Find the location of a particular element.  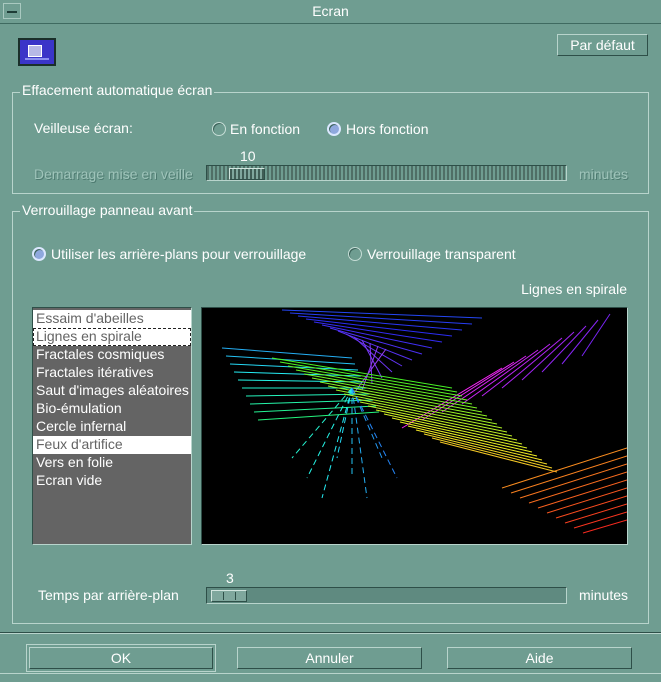

list-item: Essaim d'abeilles is located at coordinates (112, 319).